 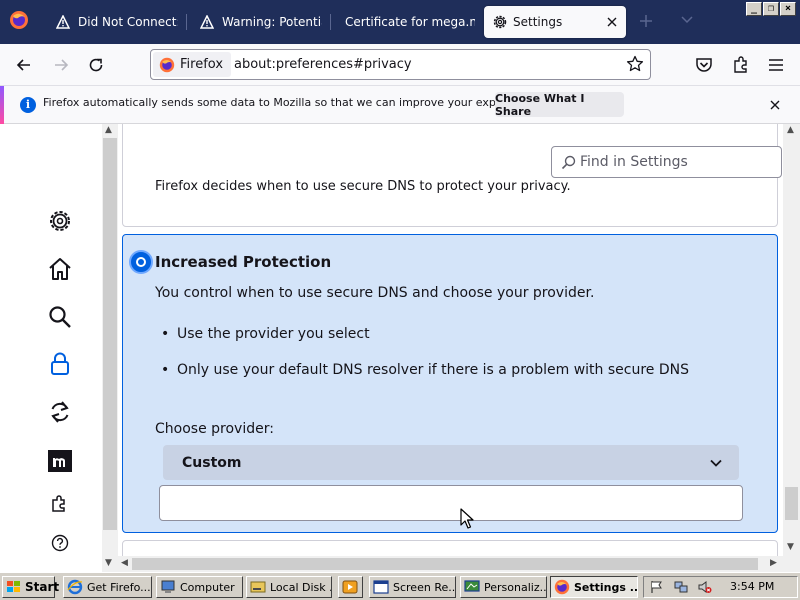 I want to click on taskbar-item-computer: Computer, so click(x=199, y=587).